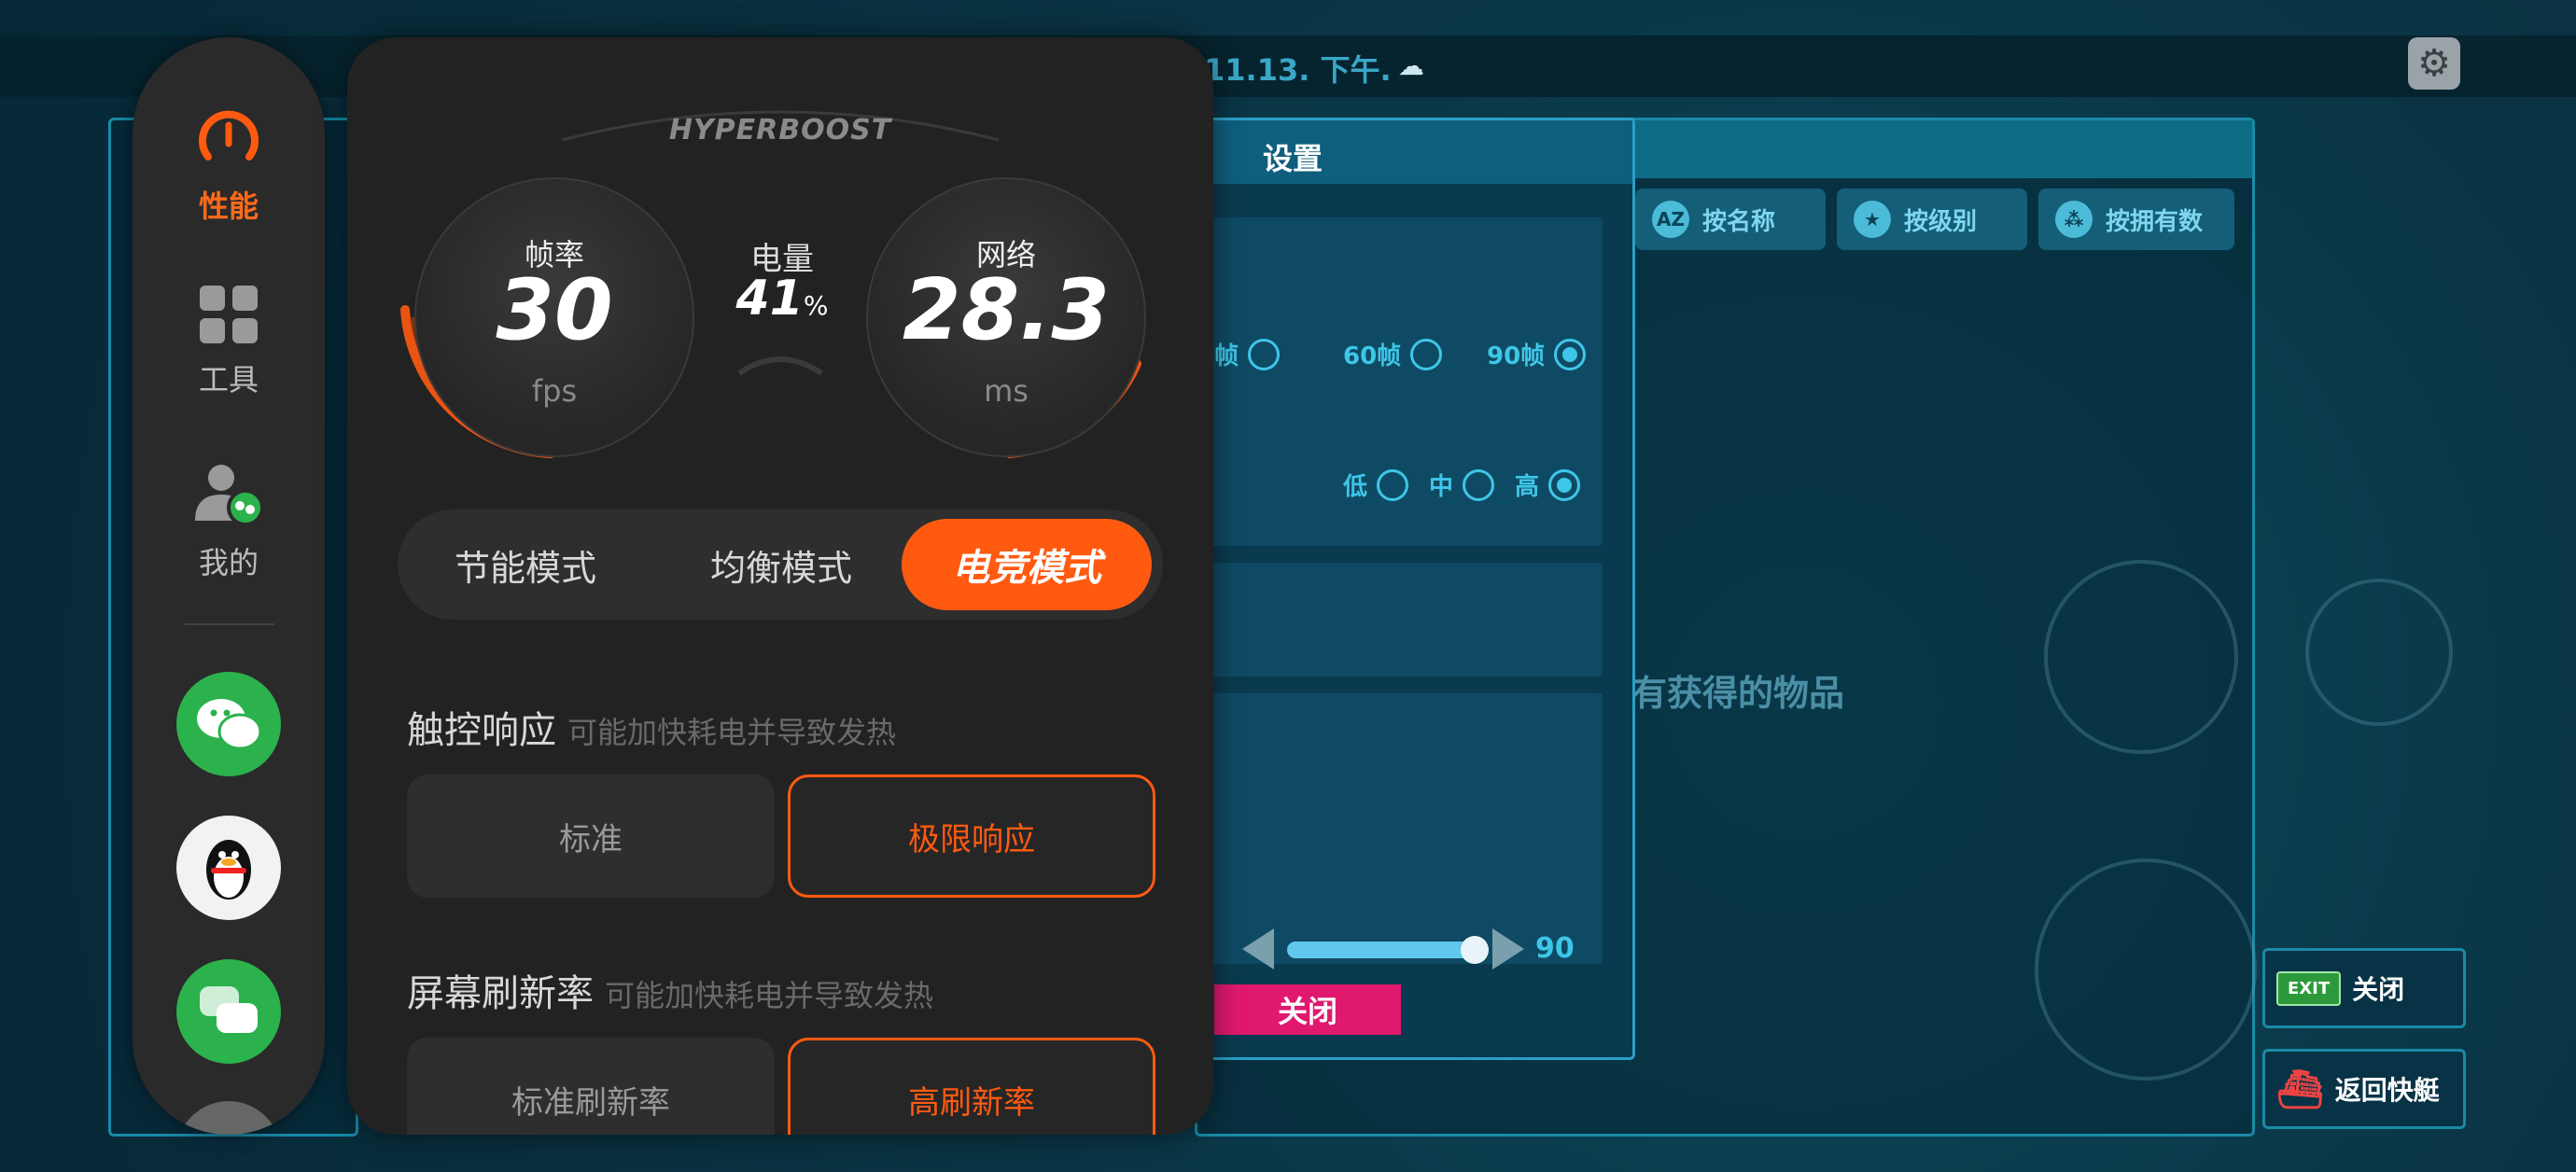  What do you see at coordinates (229, 495) in the screenshot?
I see `user-wechat-icon` at bounding box center [229, 495].